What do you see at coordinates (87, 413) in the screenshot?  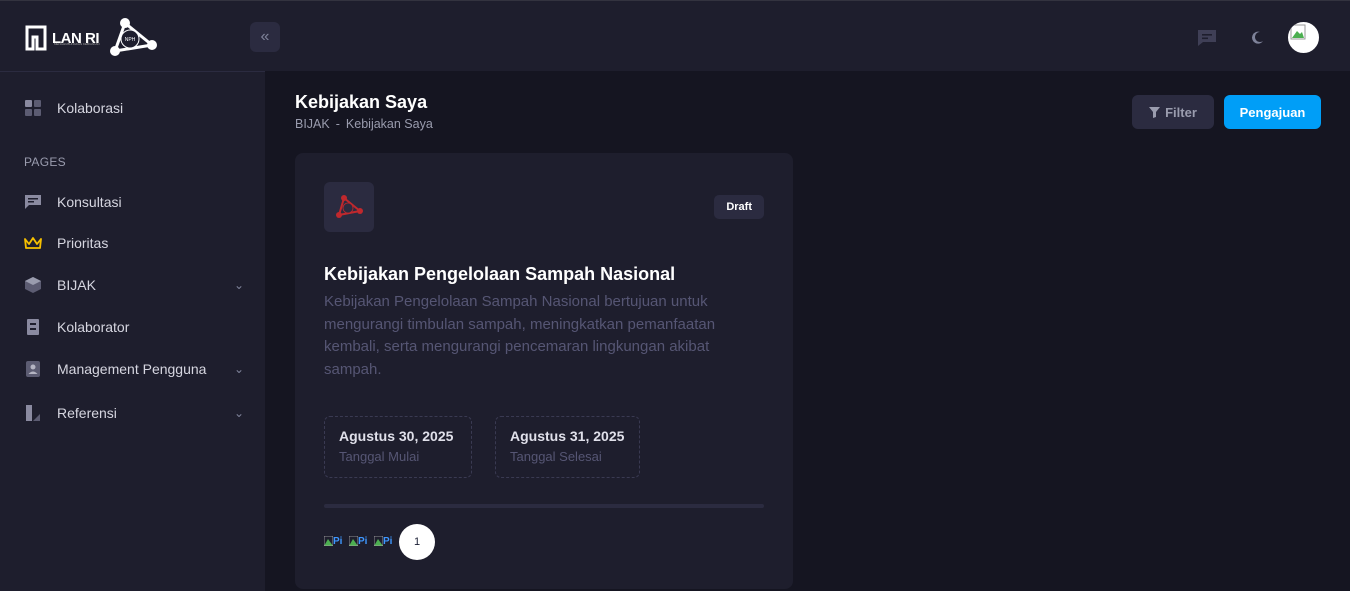 I see `sidebar-item-label: Referensi` at bounding box center [87, 413].